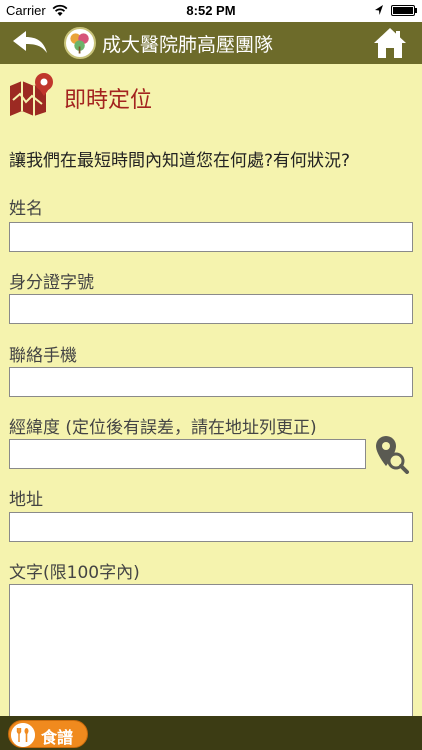 This screenshot has width=422, height=750. Describe the element at coordinates (379, 10) in the screenshot. I see `location-arrow-icon` at that location.